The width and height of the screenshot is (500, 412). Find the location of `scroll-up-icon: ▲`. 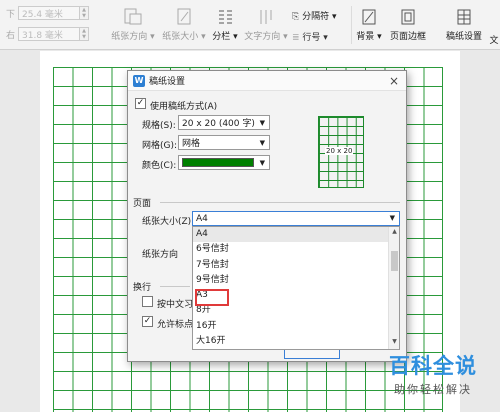

scroll-up-icon: ▲ is located at coordinates (394, 233).